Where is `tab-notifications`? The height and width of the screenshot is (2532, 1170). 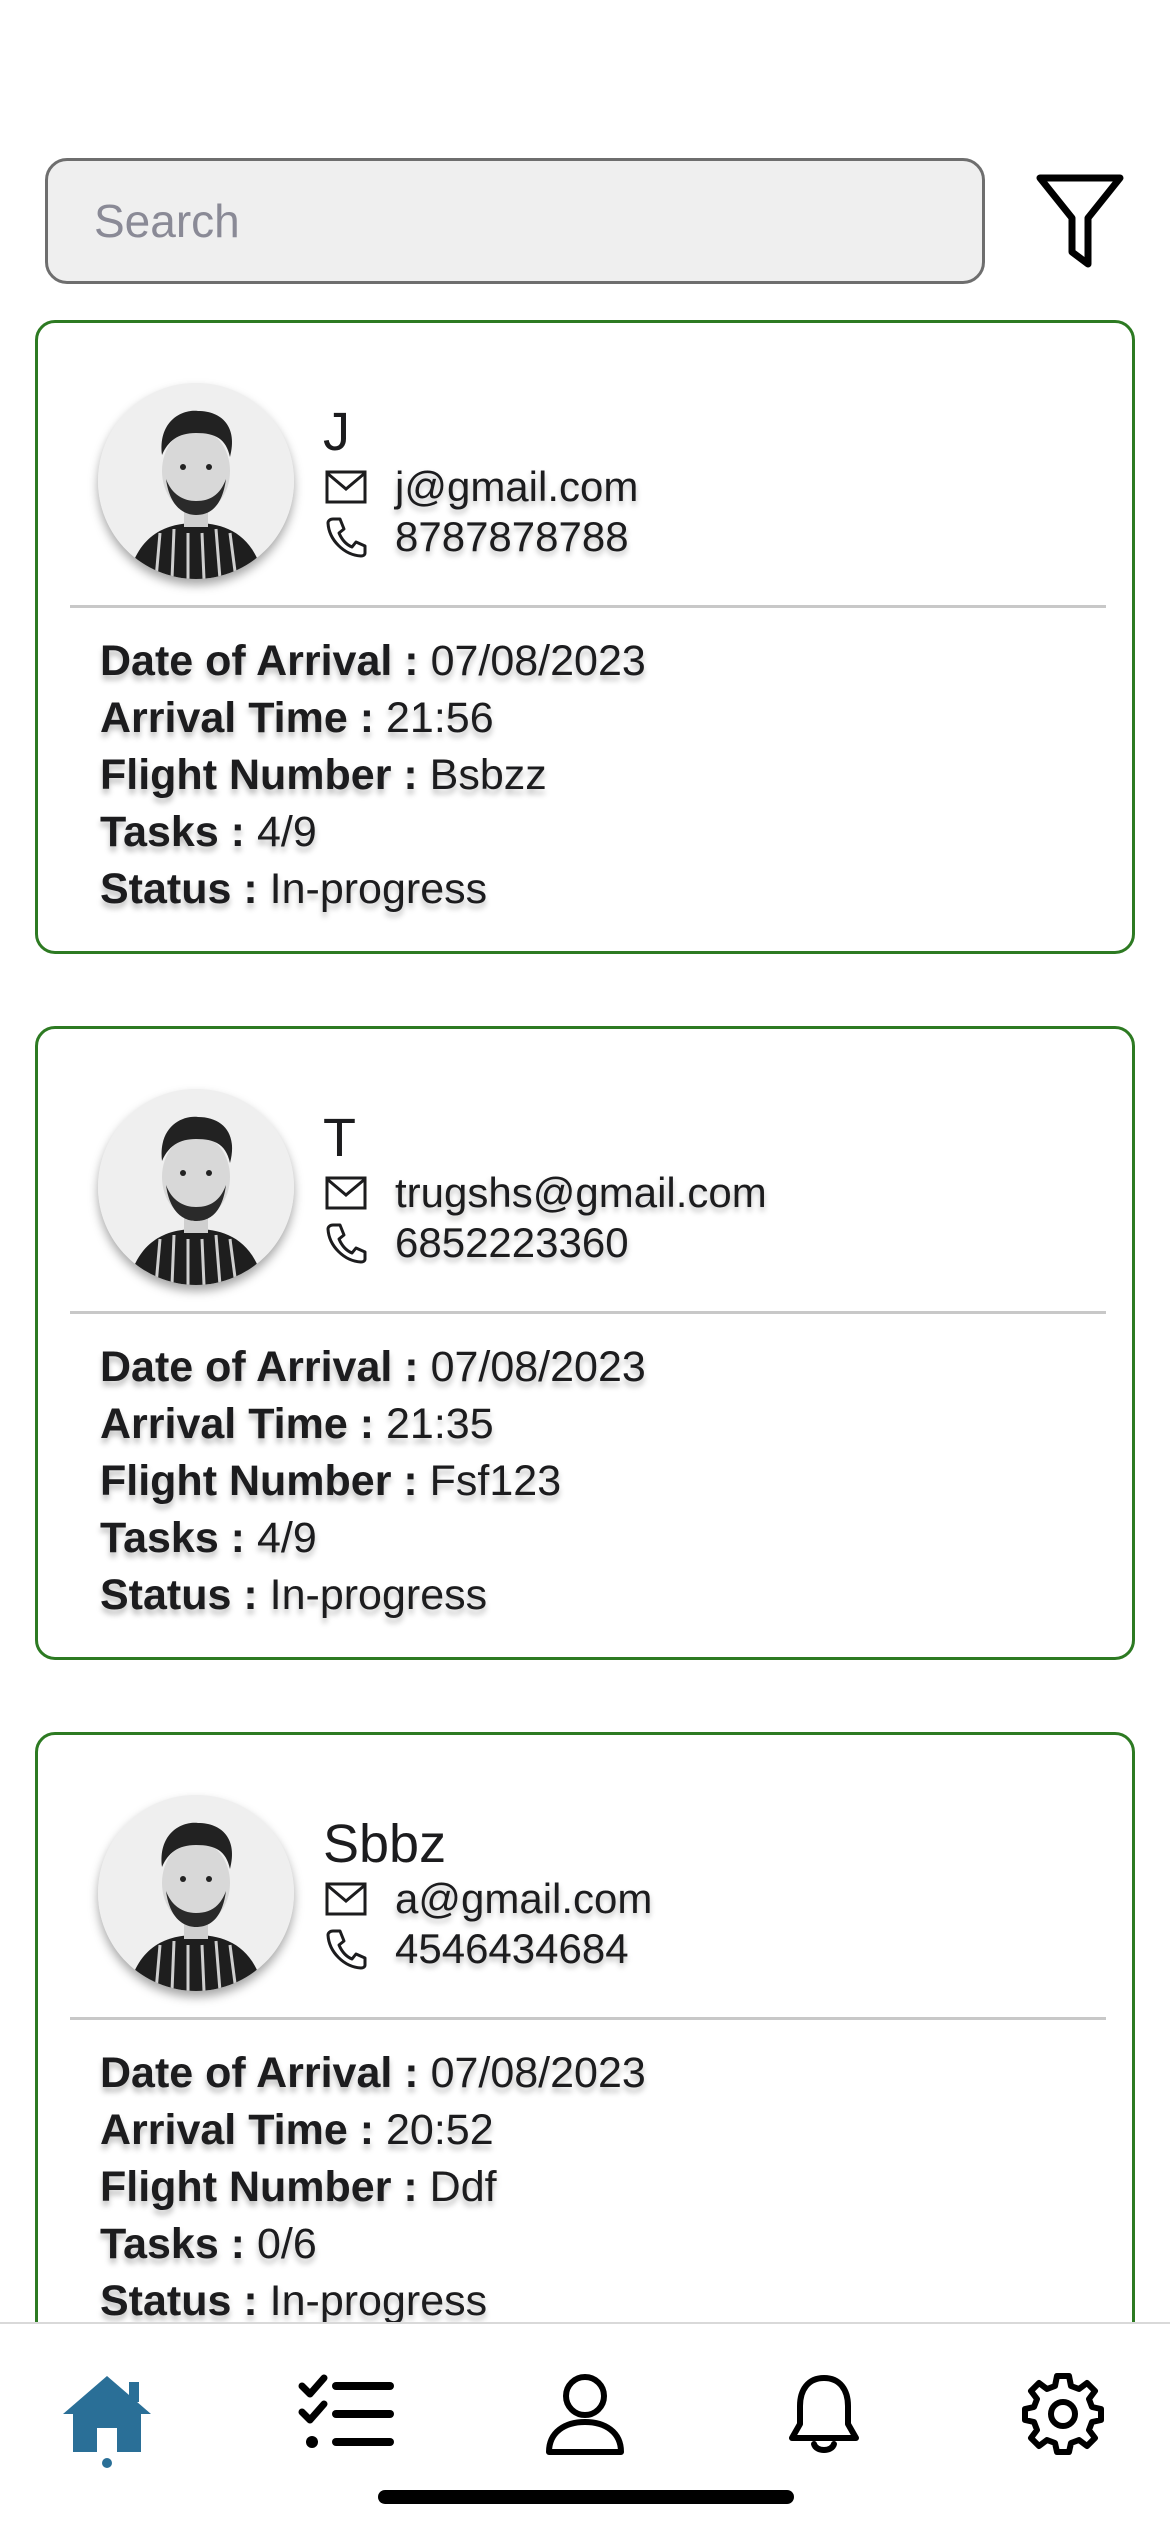
tab-notifications is located at coordinates (824, 2414).